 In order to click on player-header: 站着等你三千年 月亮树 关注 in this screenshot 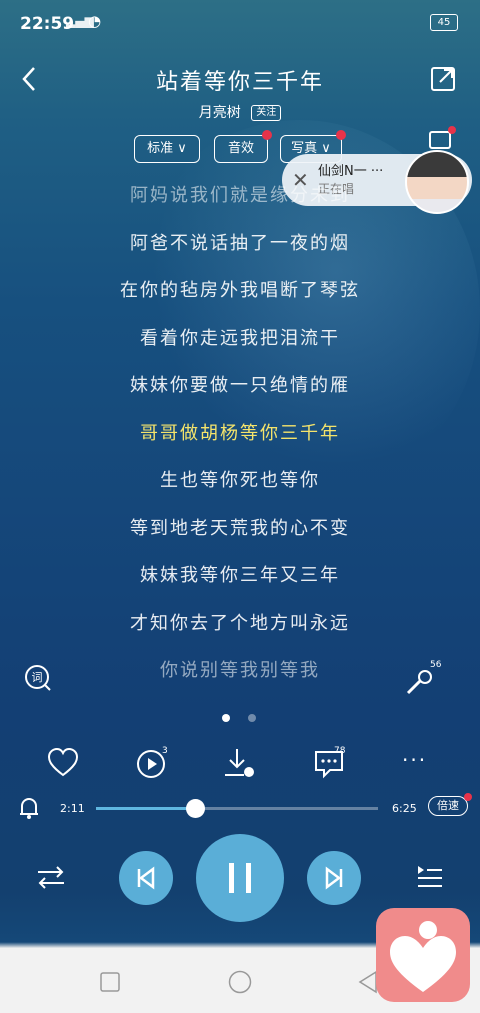, I will do `click(240, 91)`.